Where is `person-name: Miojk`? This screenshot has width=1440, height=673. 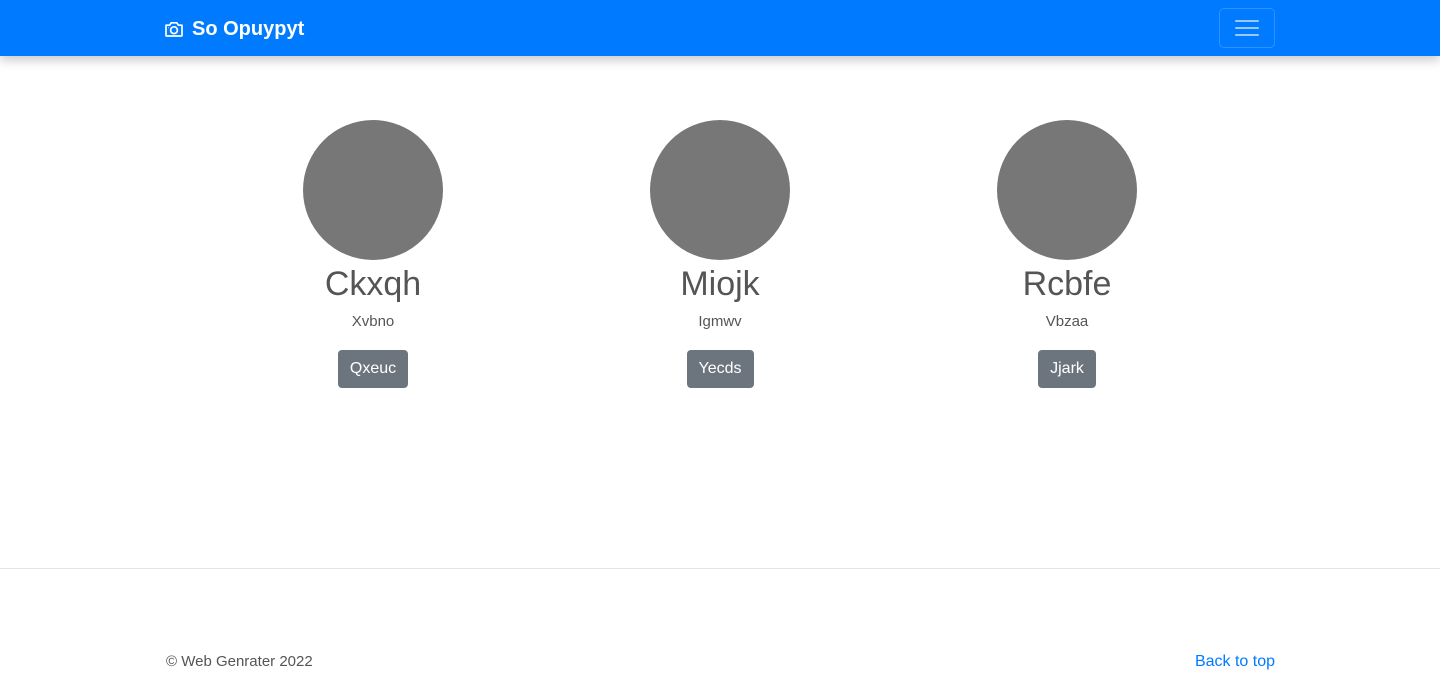
person-name: Miojk is located at coordinates (720, 284).